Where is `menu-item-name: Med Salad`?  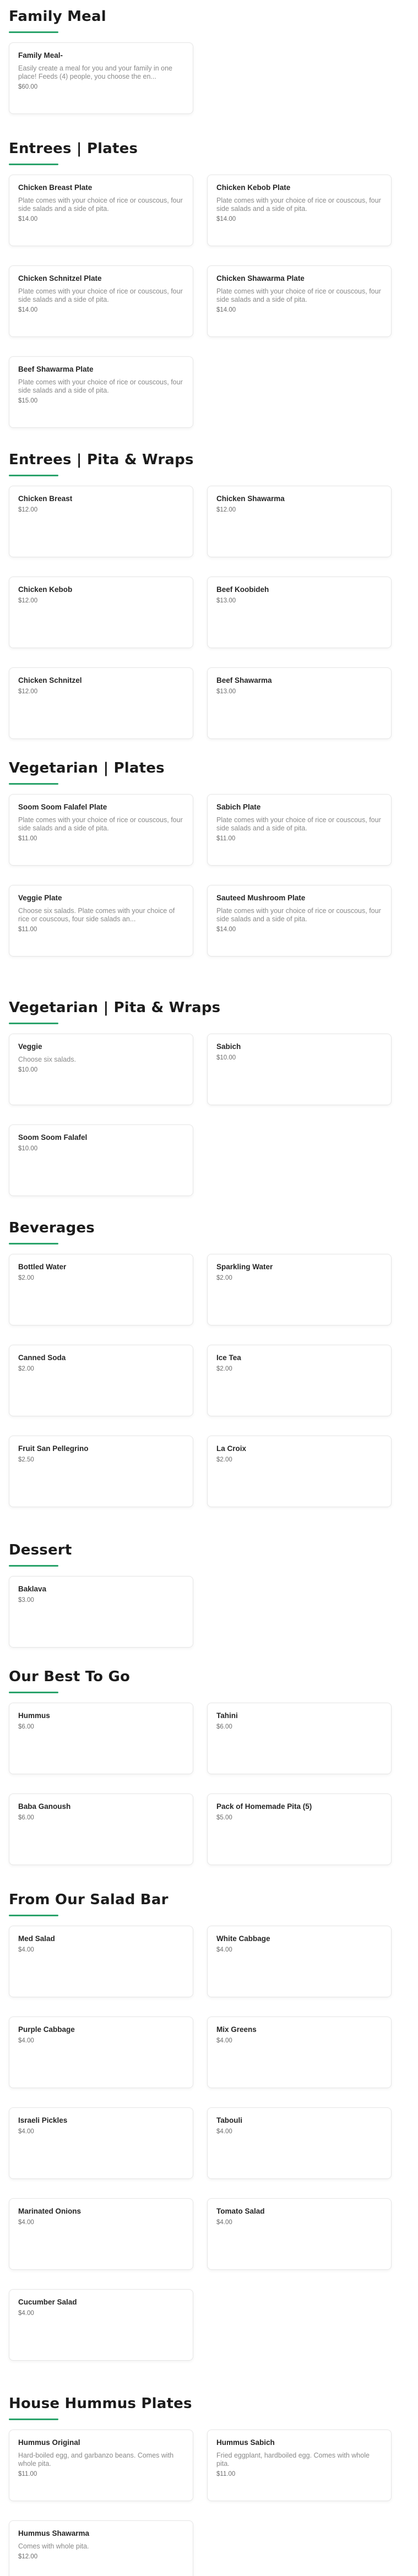 menu-item-name: Med Salad is located at coordinates (36, 1939).